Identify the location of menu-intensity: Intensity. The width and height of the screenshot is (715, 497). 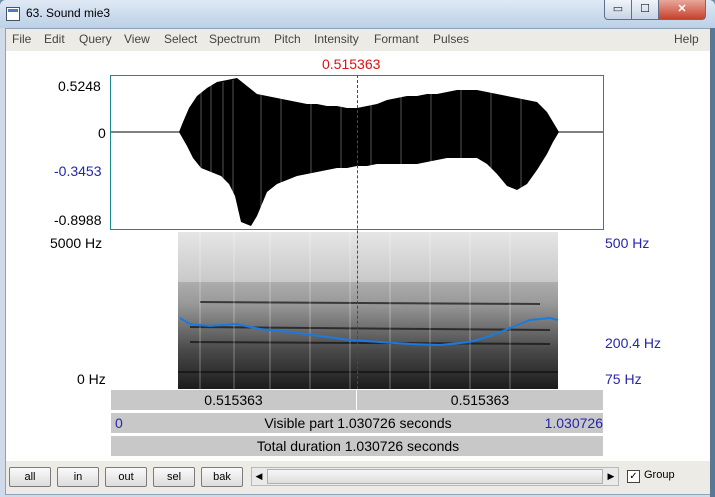
(336, 39).